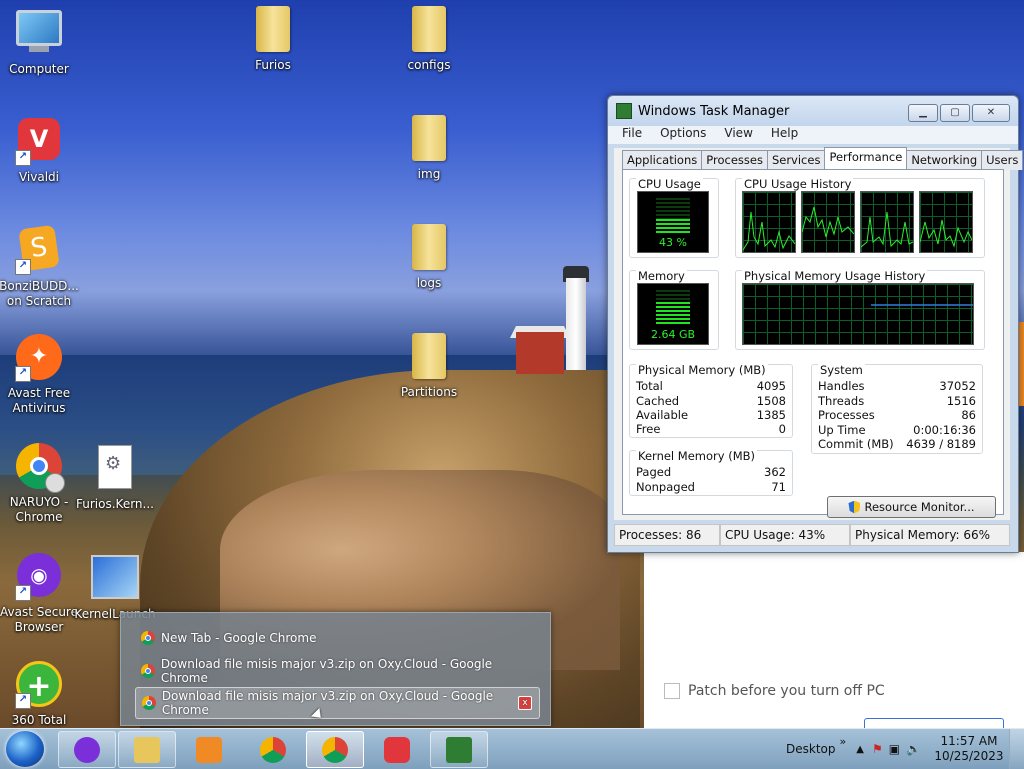 The width and height of the screenshot is (1024, 769). What do you see at coordinates (991, 113) in the screenshot?
I see `close-button: ✕` at bounding box center [991, 113].